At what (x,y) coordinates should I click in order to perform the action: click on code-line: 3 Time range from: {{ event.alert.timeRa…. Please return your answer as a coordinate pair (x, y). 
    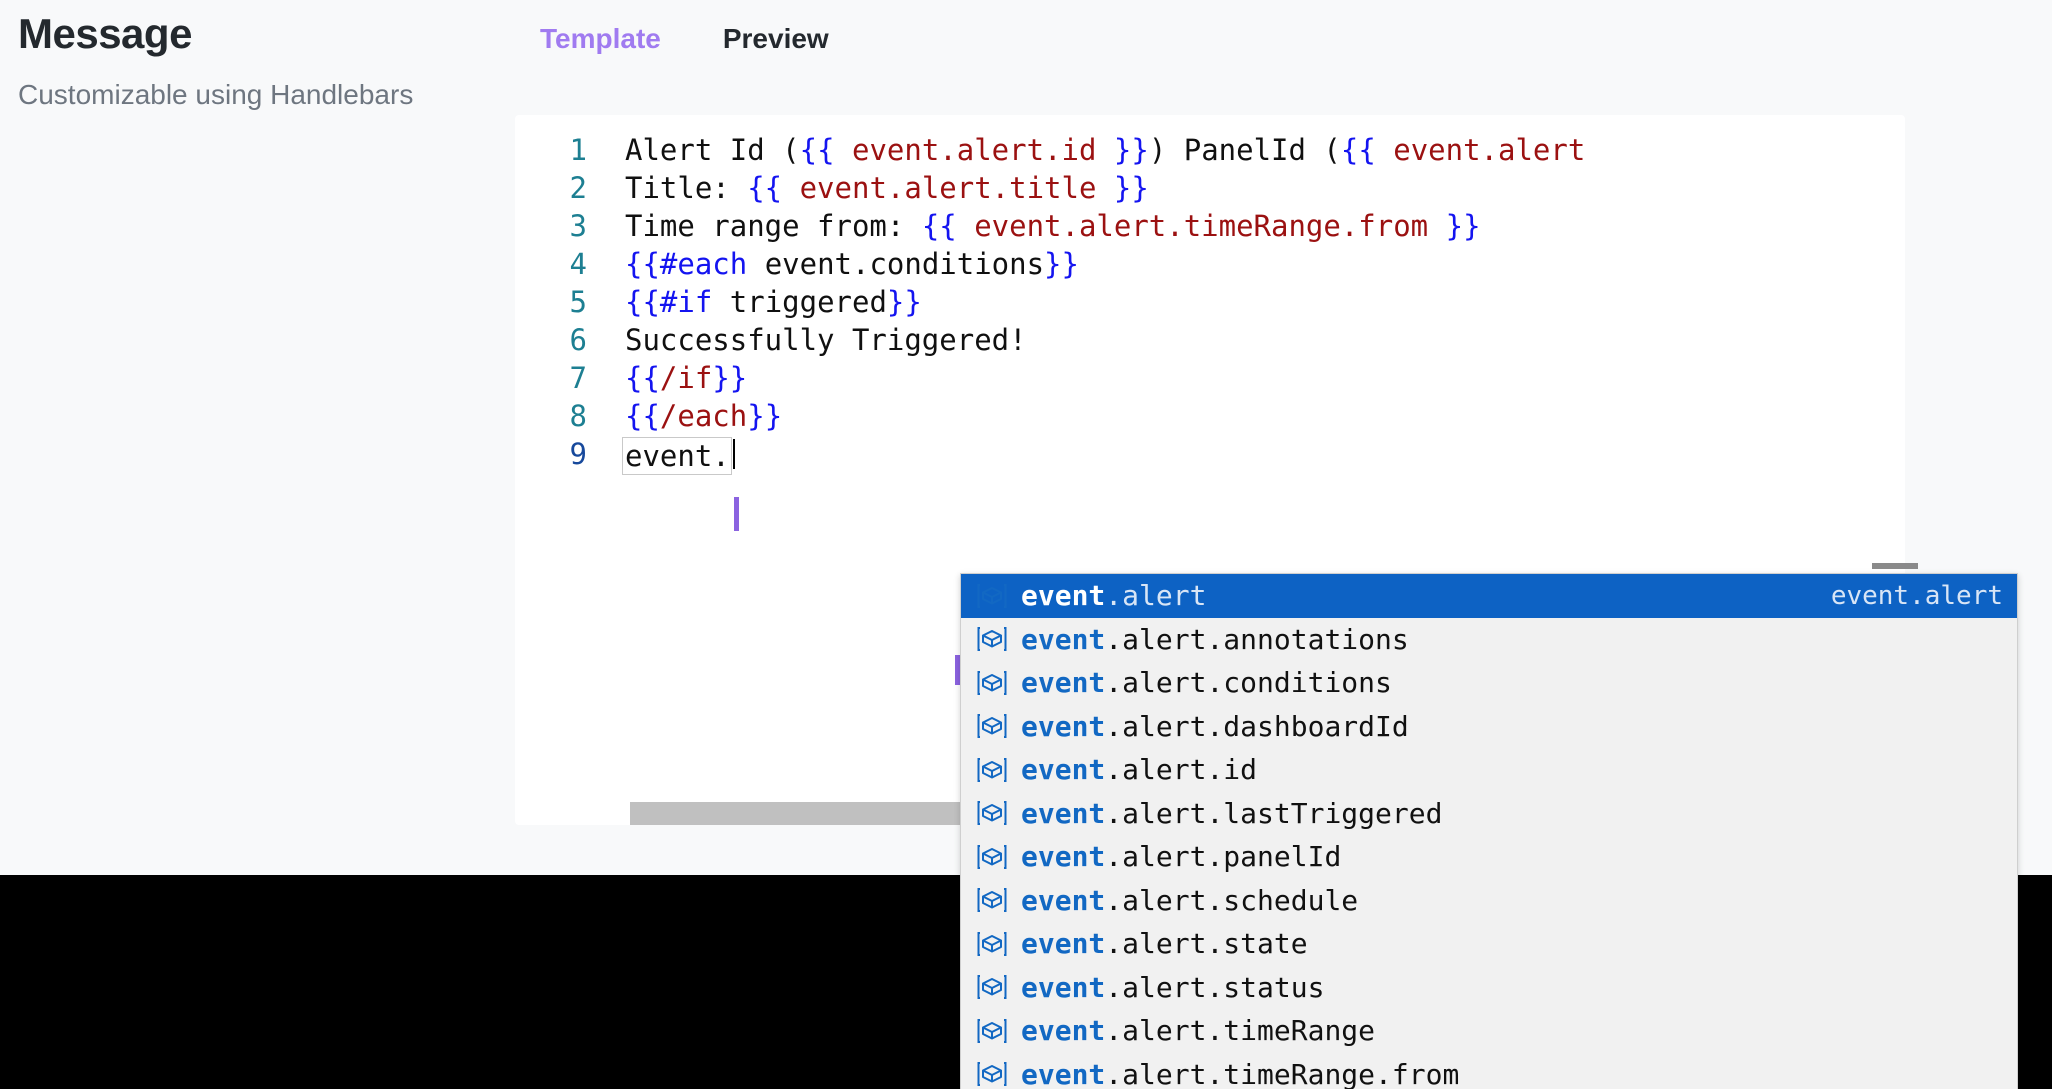
    Looking at the image, I should click on (1210, 228).